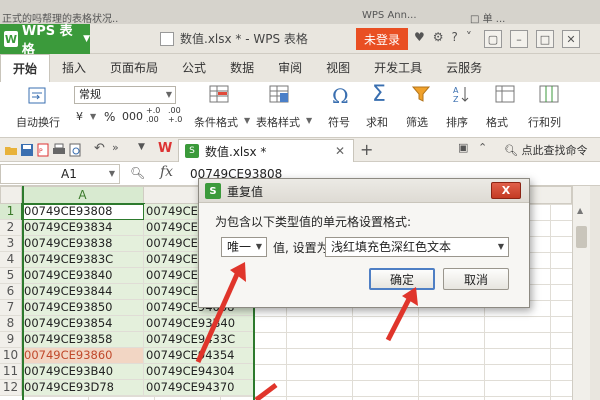 The height and width of the screenshot is (400, 600). What do you see at coordinates (266, 150) in the screenshot?
I see `file-tab: S 数值.xlsx * ✕` at bounding box center [266, 150].